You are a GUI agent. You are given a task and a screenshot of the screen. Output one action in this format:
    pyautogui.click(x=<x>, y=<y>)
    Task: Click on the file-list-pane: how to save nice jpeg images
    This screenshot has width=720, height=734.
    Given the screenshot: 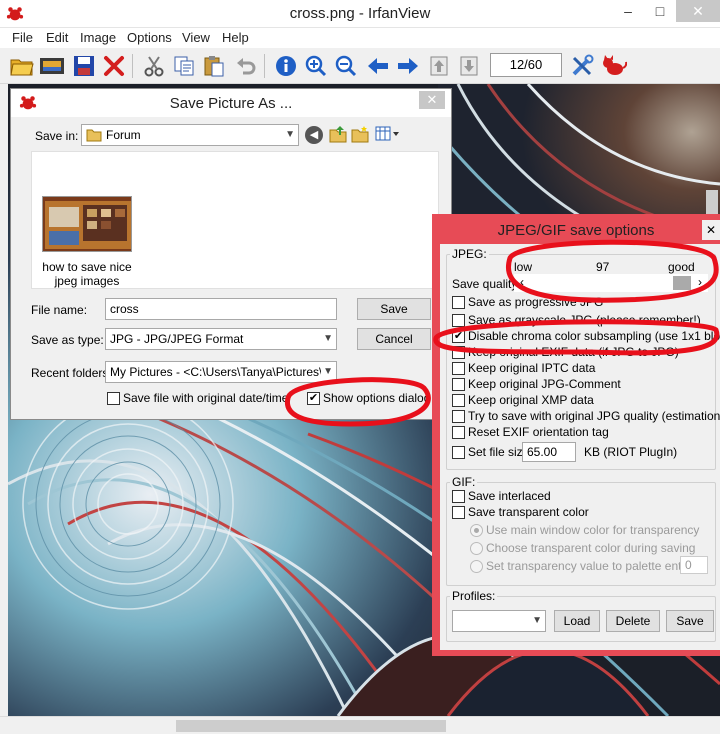 What is the action you would take?
    pyautogui.click(x=235, y=220)
    